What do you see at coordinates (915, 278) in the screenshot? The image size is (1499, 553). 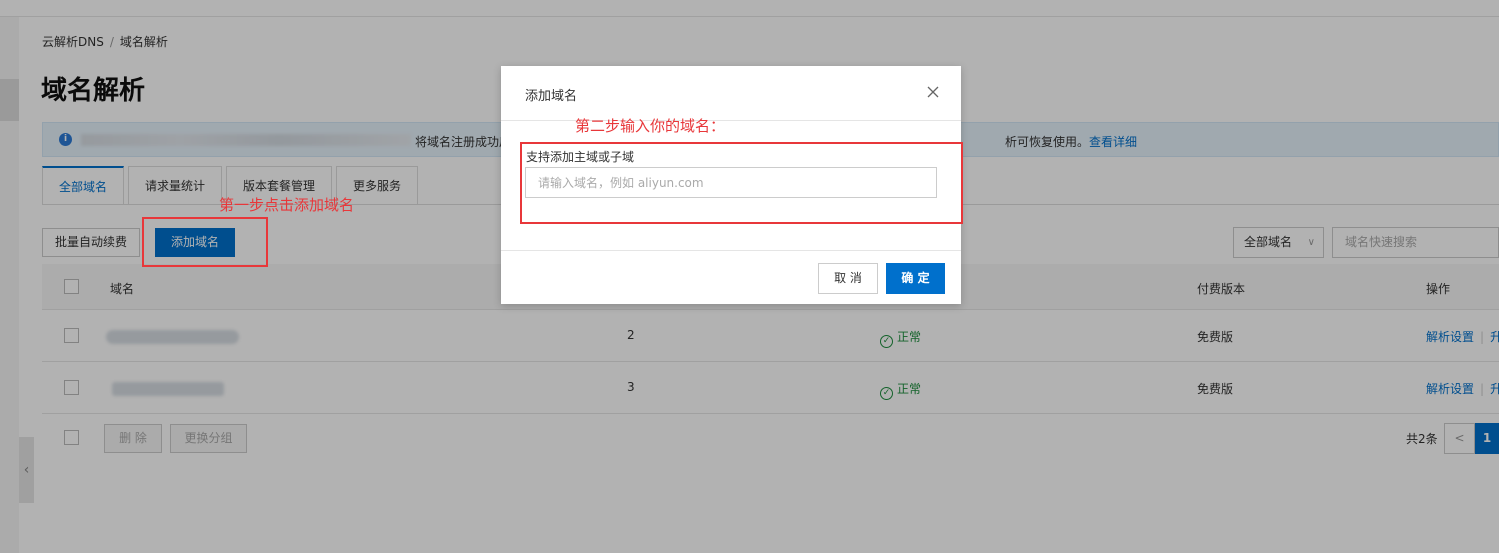 I see `confirm-button: 确 定` at bounding box center [915, 278].